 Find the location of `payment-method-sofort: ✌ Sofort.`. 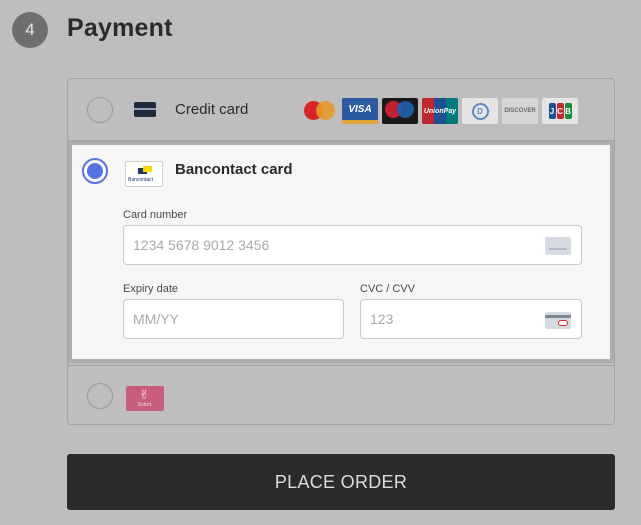

payment-method-sofort: ✌ Sofort. is located at coordinates (341, 395).